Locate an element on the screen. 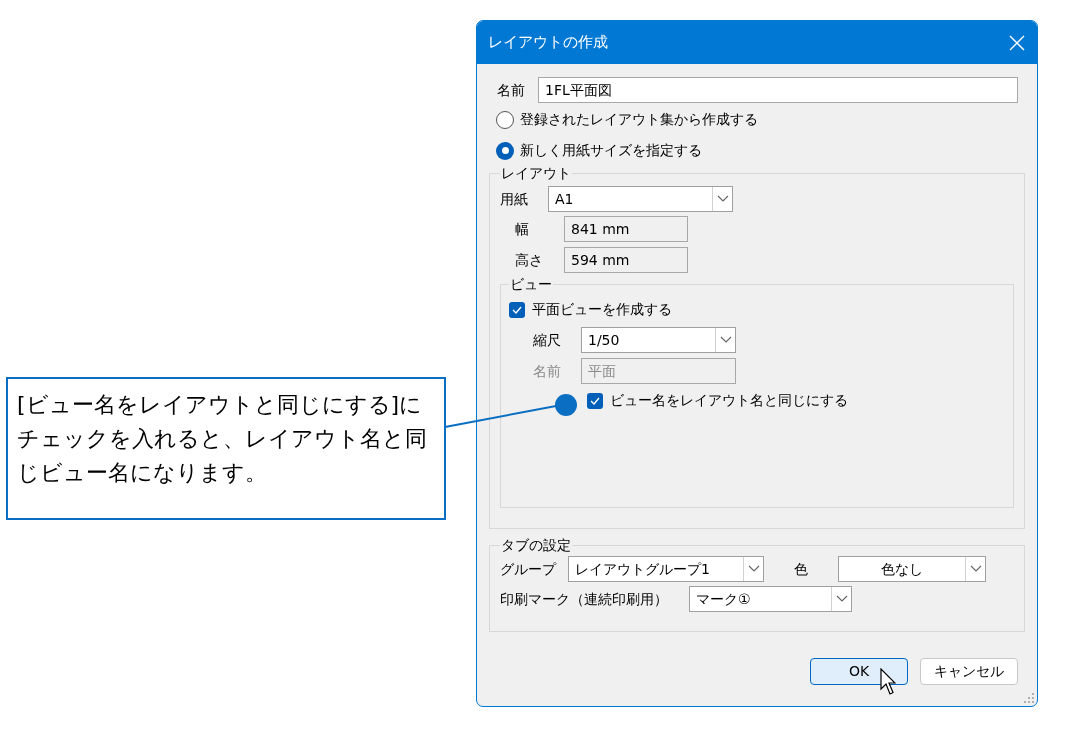 This screenshot has width=1073, height=731. close-icon is located at coordinates (1017, 42).